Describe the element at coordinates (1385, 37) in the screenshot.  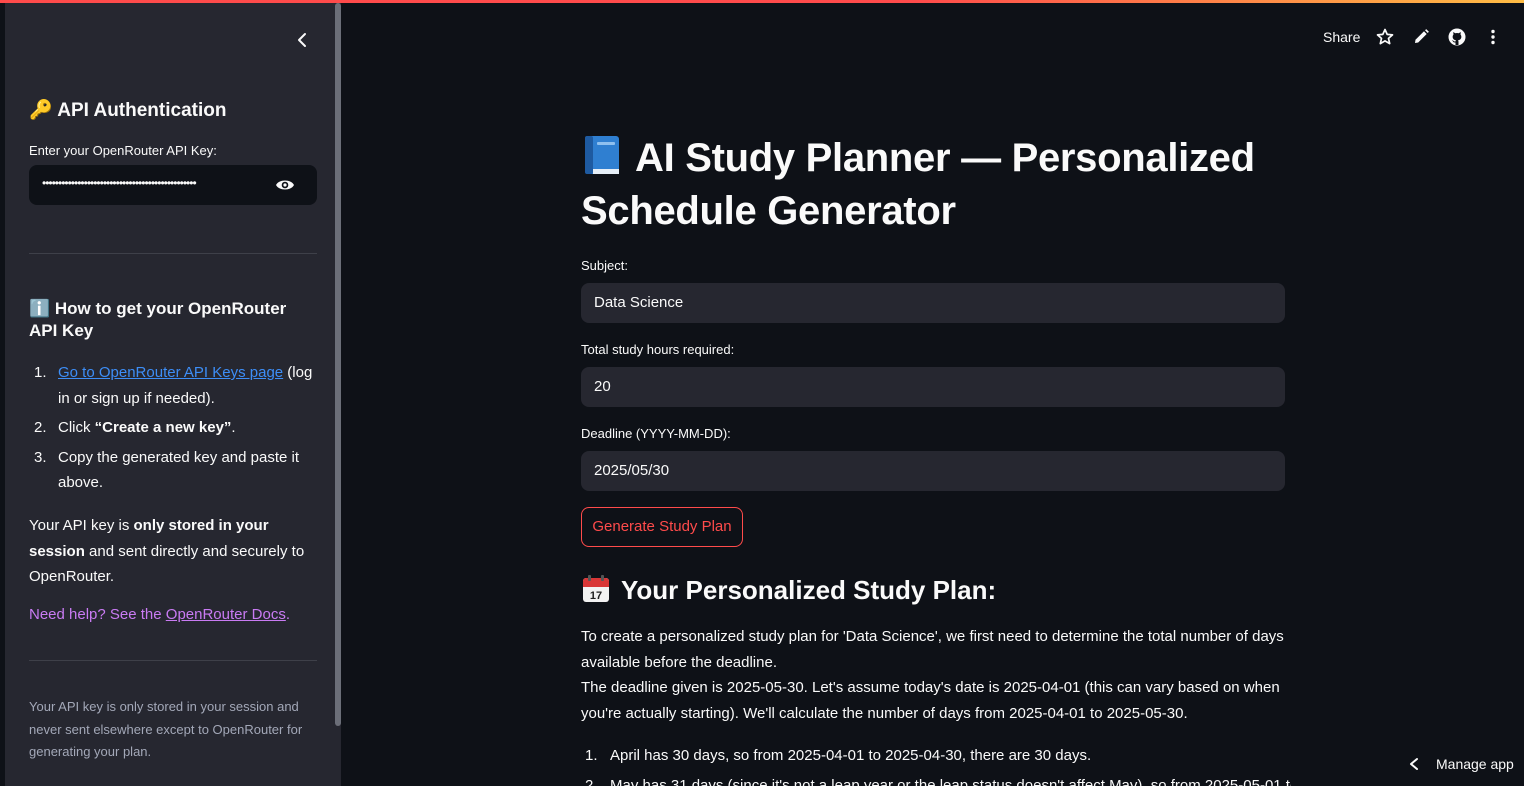
I see `star-icon` at that location.